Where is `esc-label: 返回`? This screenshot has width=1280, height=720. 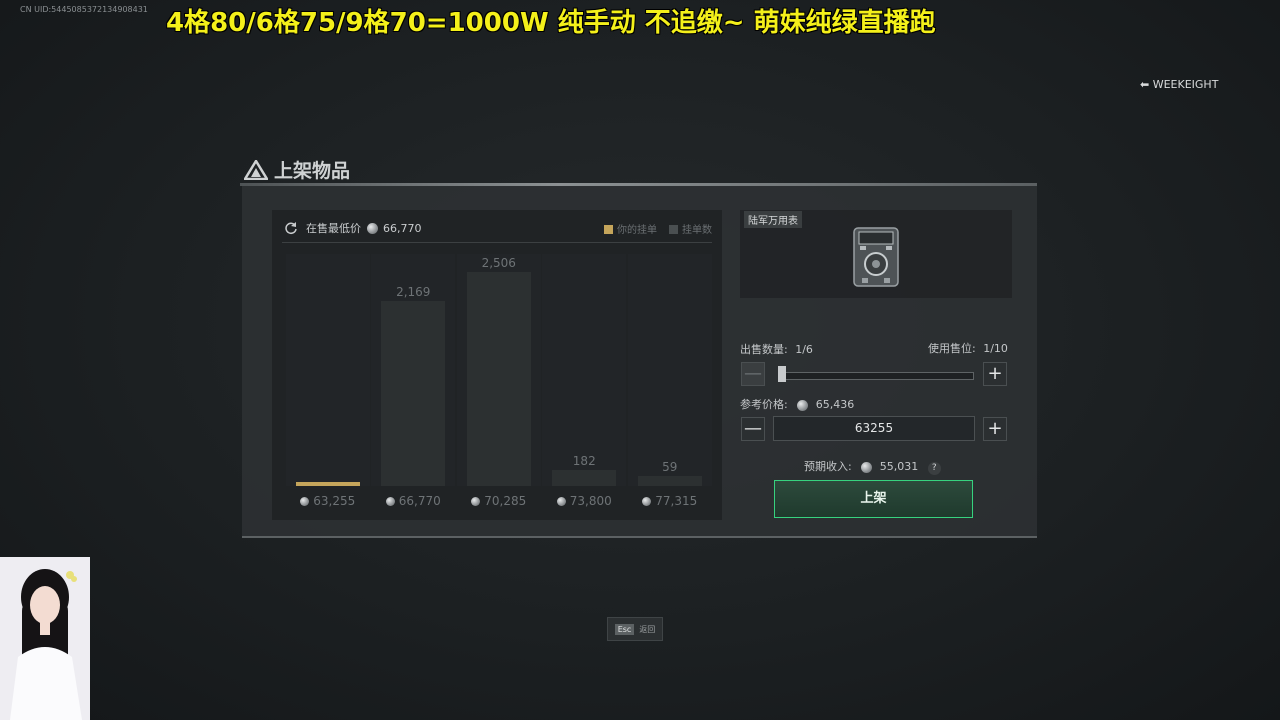
esc-label: 返回 is located at coordinates (647, 629).